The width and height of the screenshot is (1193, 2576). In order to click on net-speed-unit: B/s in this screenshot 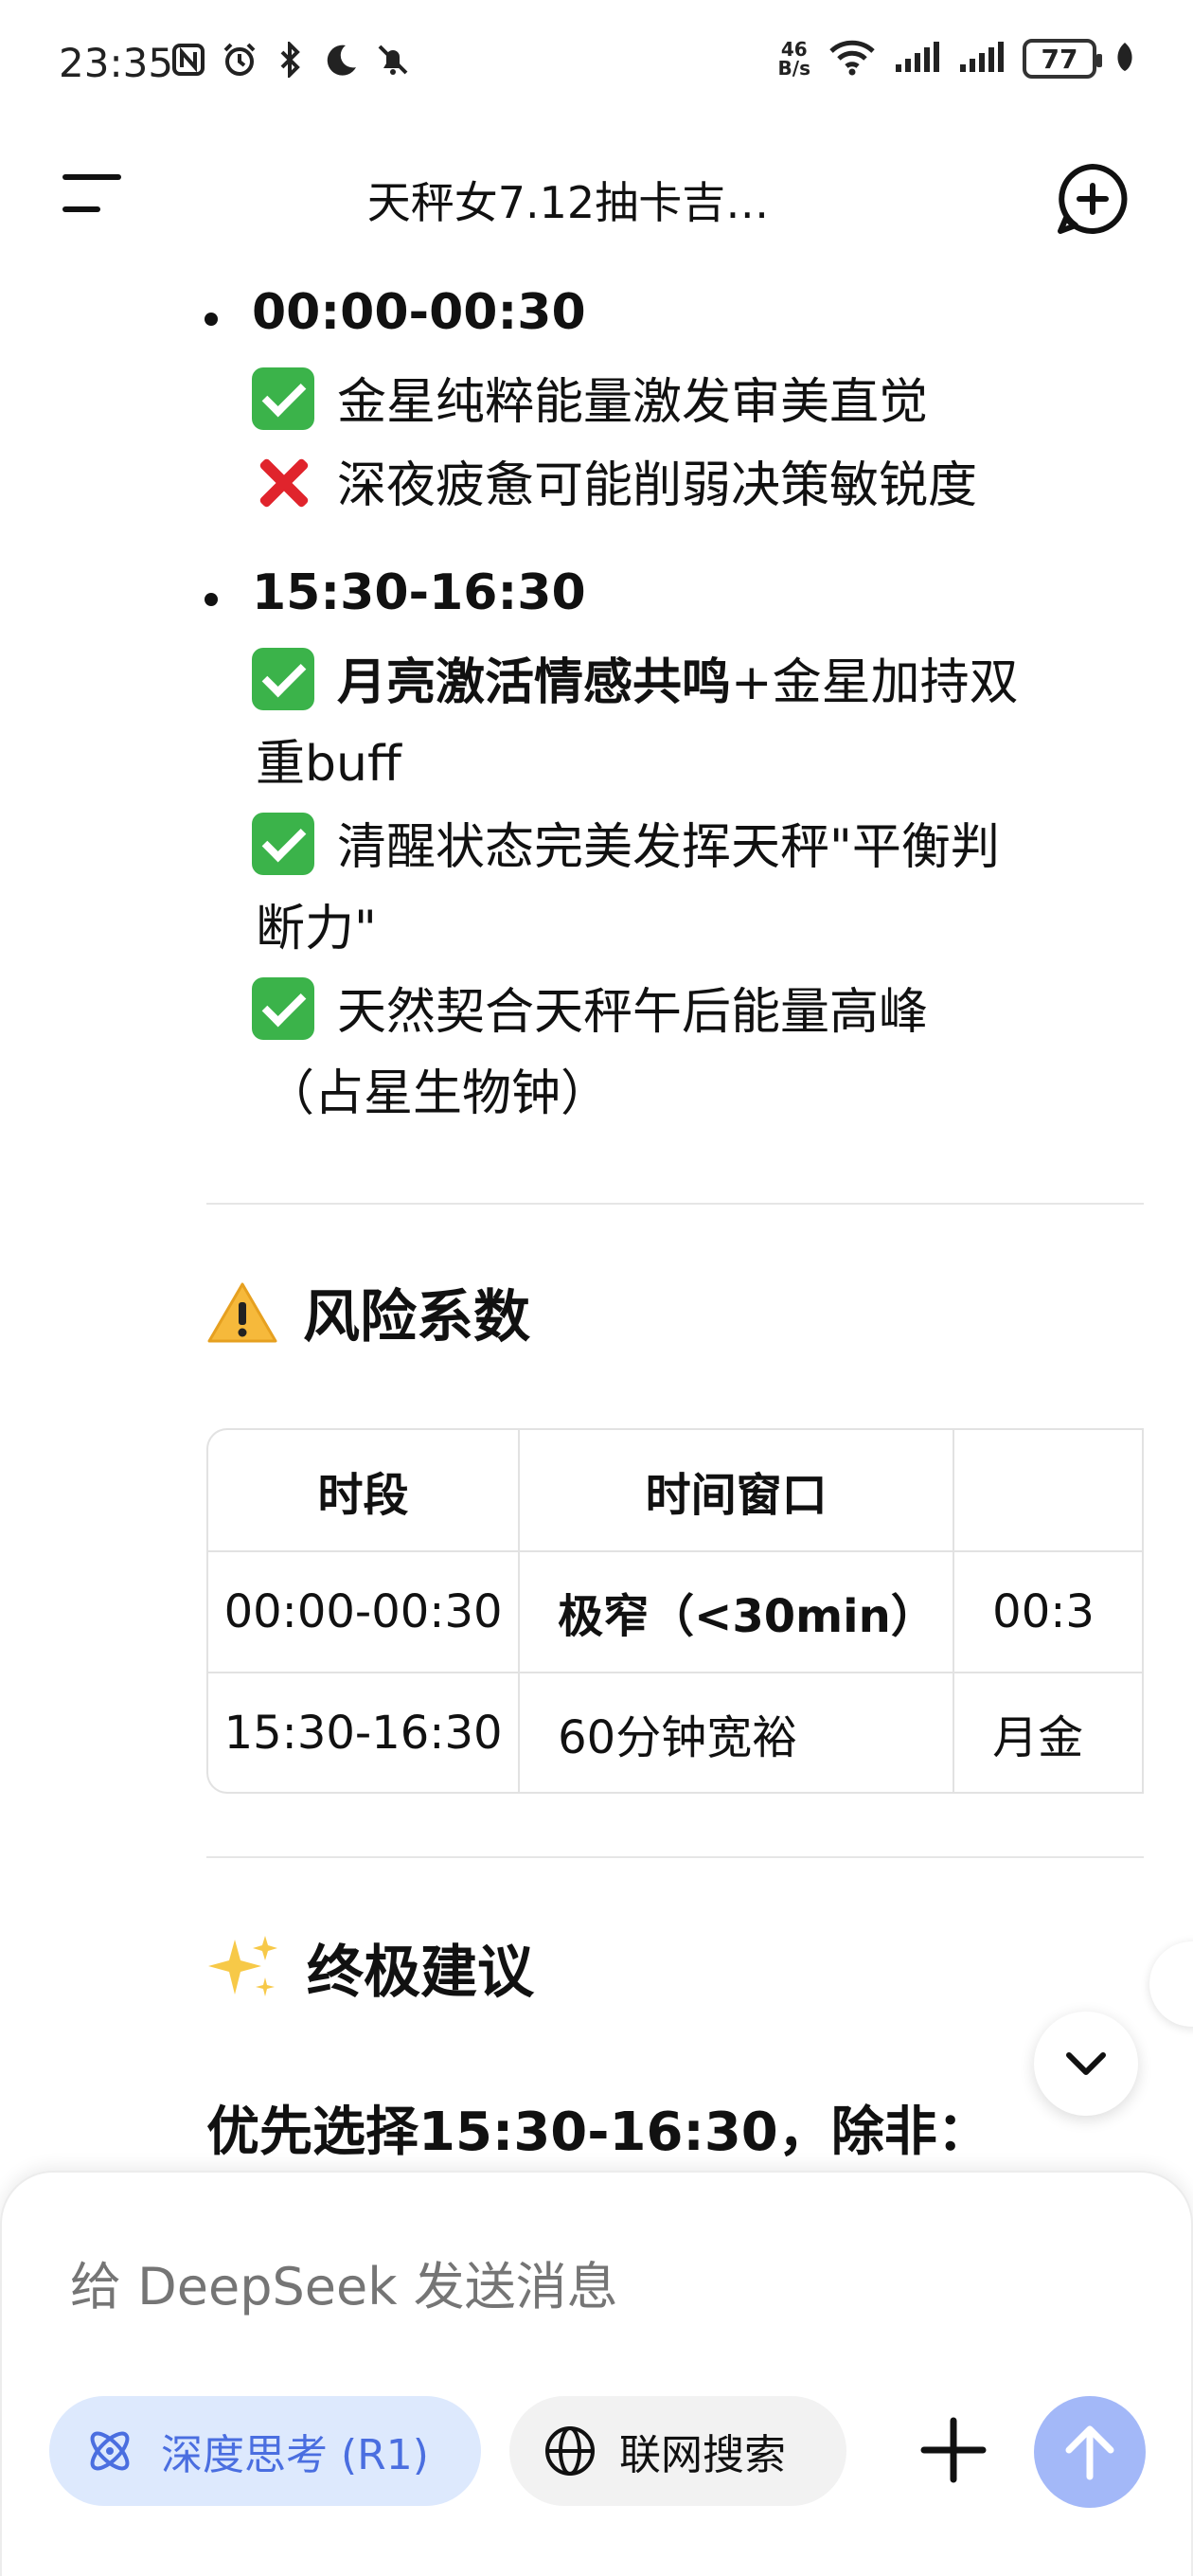, I will do `click(793, 68)`.